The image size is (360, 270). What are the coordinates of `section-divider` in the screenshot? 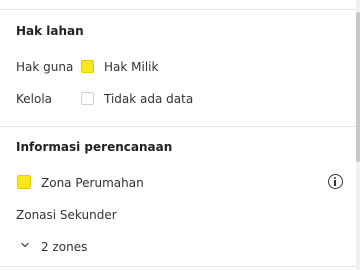 It's located at (178, 126).